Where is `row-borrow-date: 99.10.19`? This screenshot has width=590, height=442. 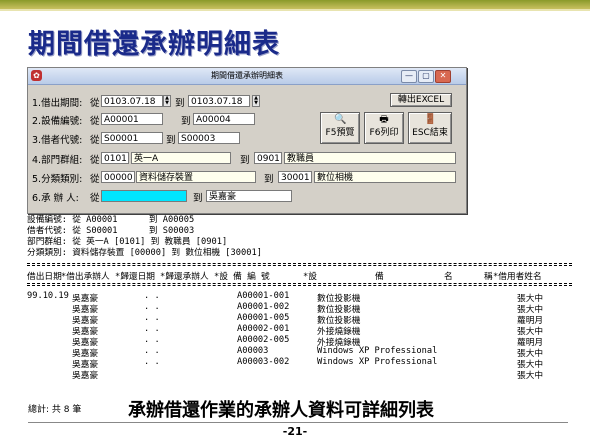 row-borrow-date: 99.10.19 is located at coordinates (48, 296).